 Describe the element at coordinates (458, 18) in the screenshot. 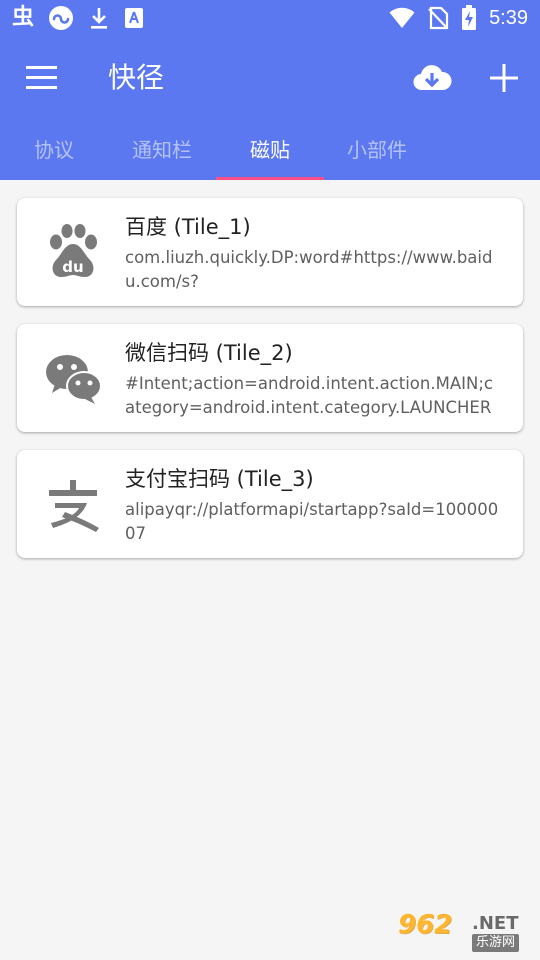

I see `status-right-icons: 5:39` at that location.